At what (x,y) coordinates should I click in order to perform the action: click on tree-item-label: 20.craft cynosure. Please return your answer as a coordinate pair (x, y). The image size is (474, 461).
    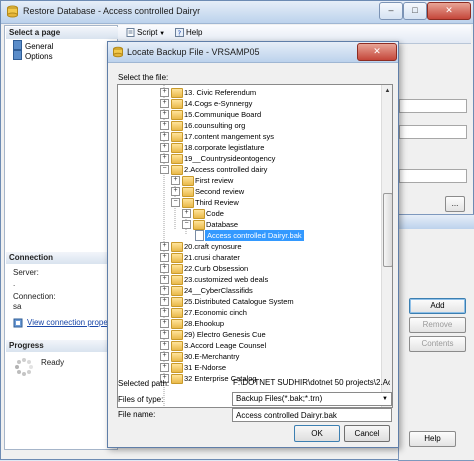
    Looking at the image, I should click on (213, 246).